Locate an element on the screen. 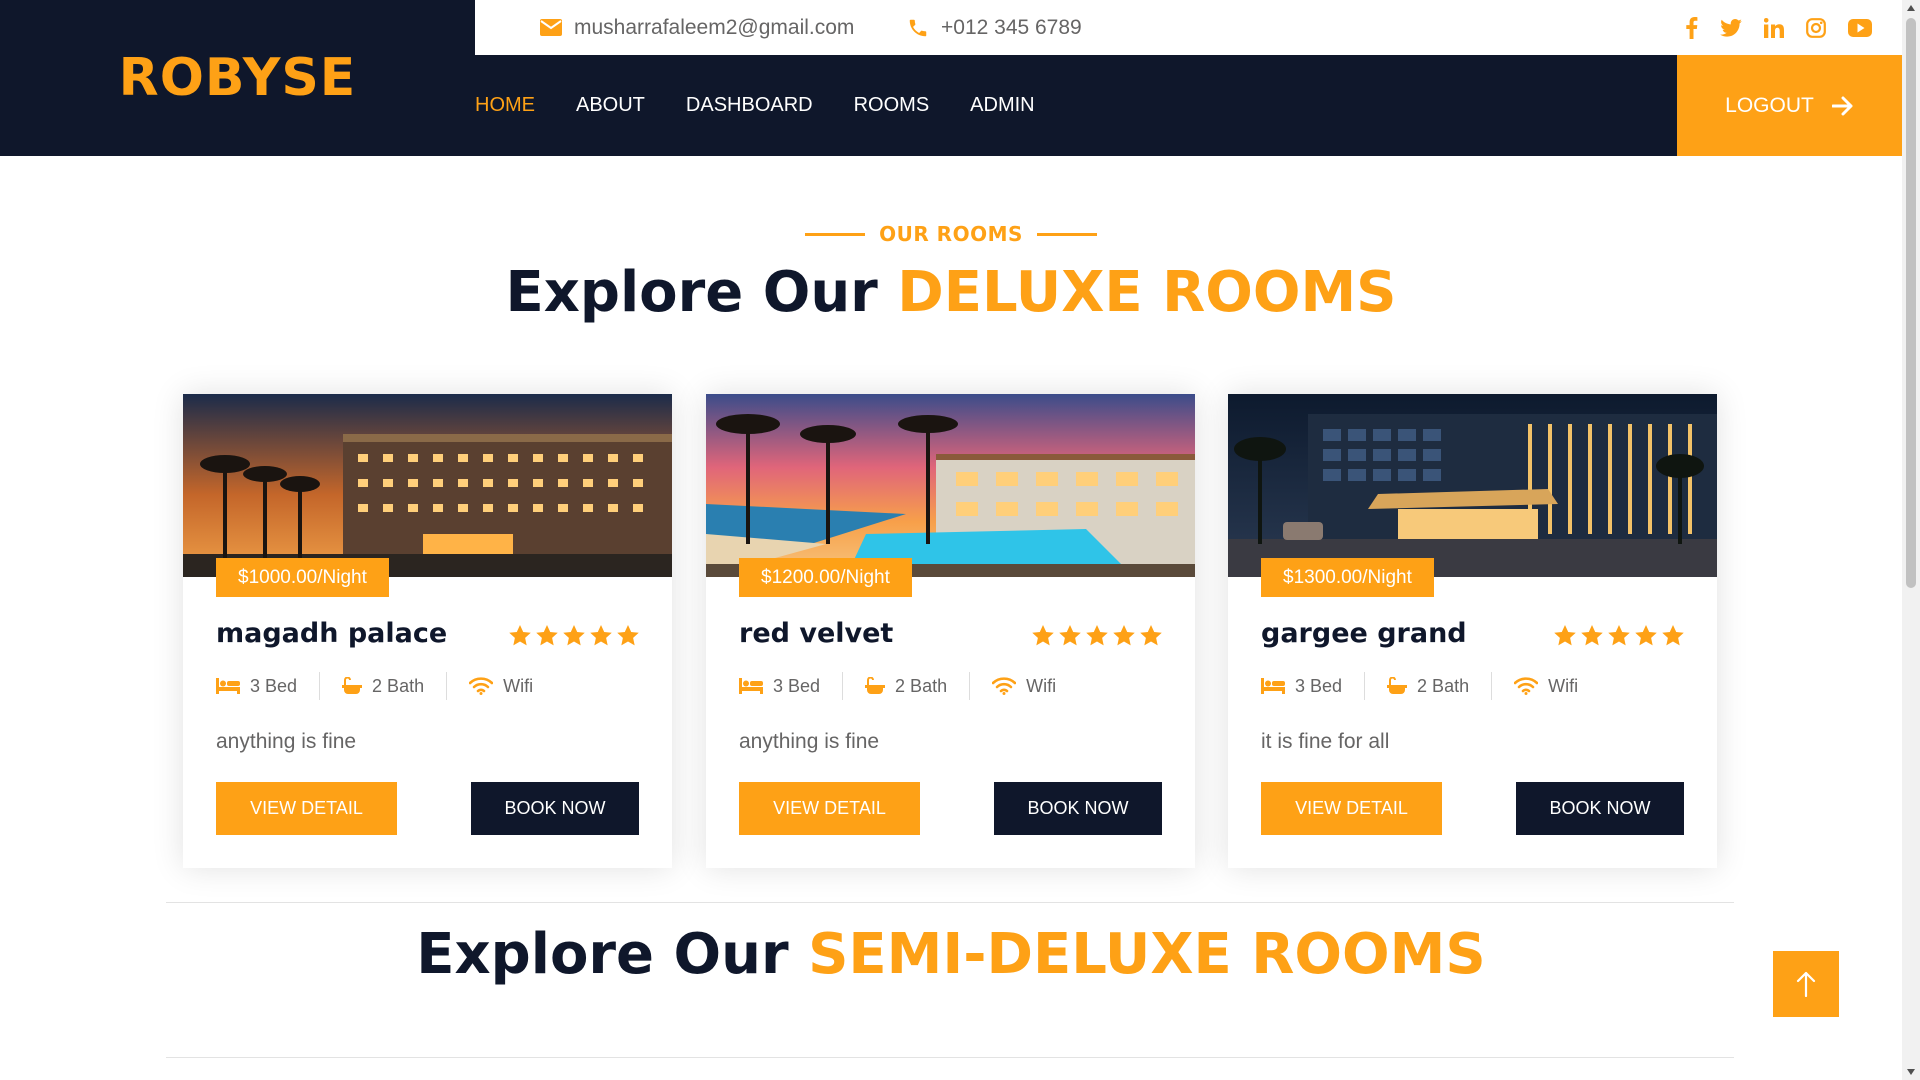 This screenshot has width=1920, height=1080. room-name: gargee grand is located at coordinates (1364, 633).